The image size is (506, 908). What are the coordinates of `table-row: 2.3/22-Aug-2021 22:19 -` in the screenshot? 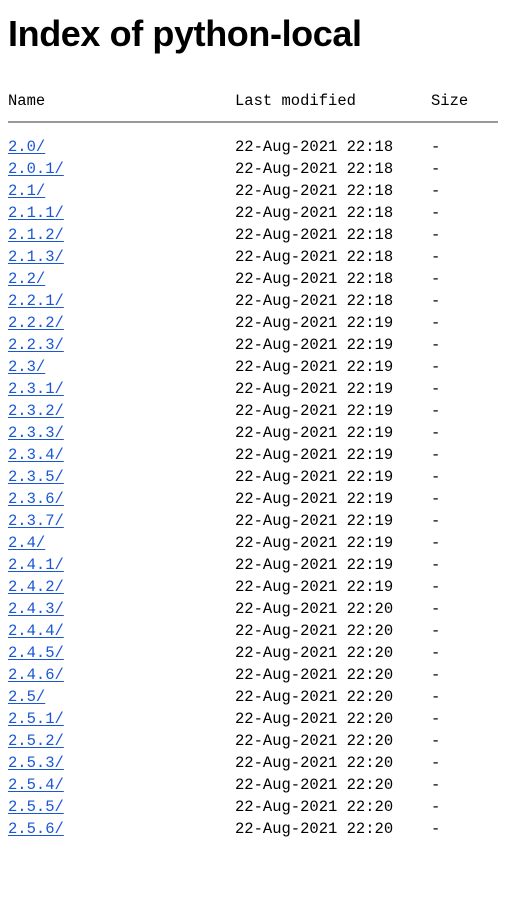 It's located at (253, 367).